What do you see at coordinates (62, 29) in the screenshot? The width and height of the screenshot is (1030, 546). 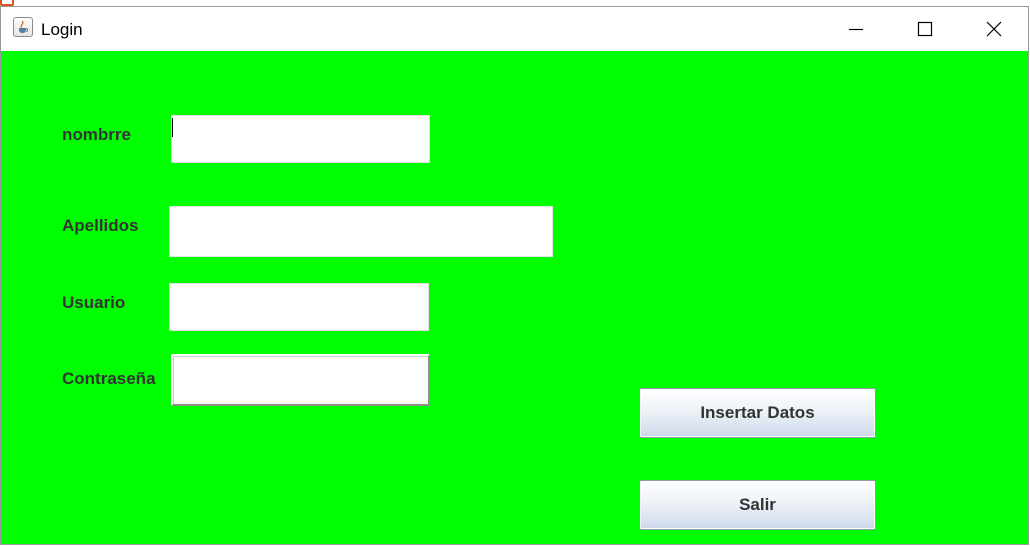 I see `window-title: Login` at bounding box center [62, 29].